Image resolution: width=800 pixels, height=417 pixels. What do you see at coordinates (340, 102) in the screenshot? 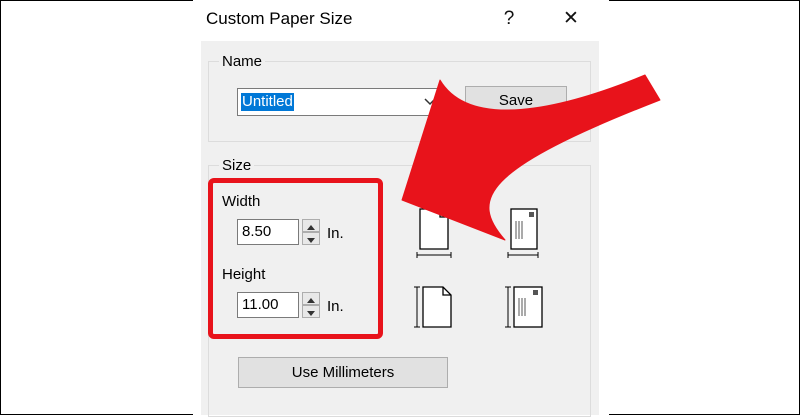
I see `name-combobox: Untitled` at bounding box center [340, 102].